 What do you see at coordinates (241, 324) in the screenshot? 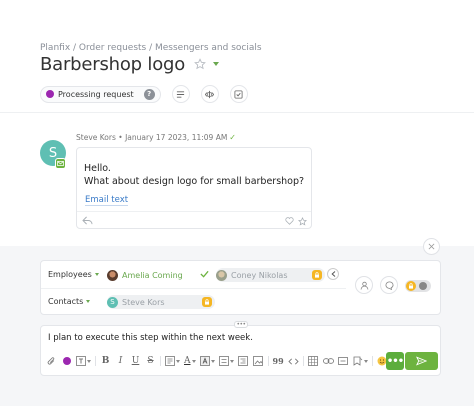
I see `resize-handle: •••` at bounding box center [241, 324].